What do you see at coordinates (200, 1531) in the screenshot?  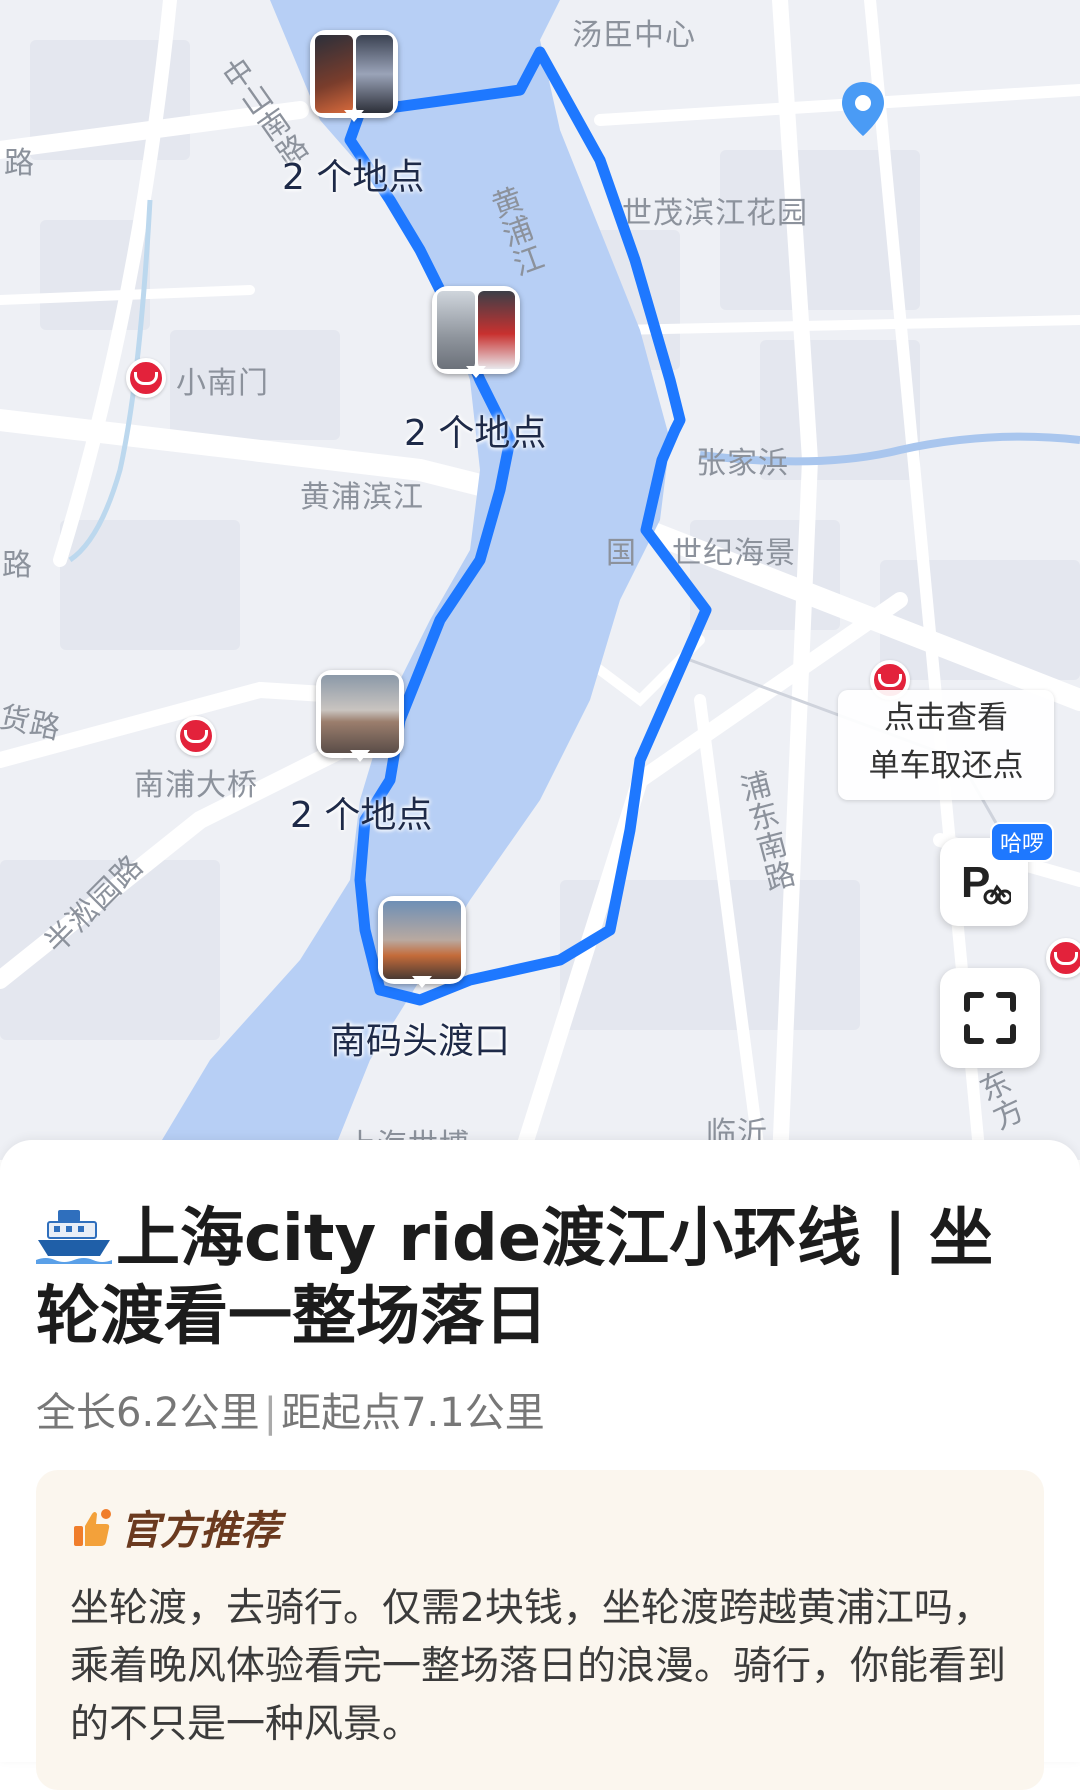 I see `recommendation-heading-text: 官方推荐` at bounding box center [200, 1531].